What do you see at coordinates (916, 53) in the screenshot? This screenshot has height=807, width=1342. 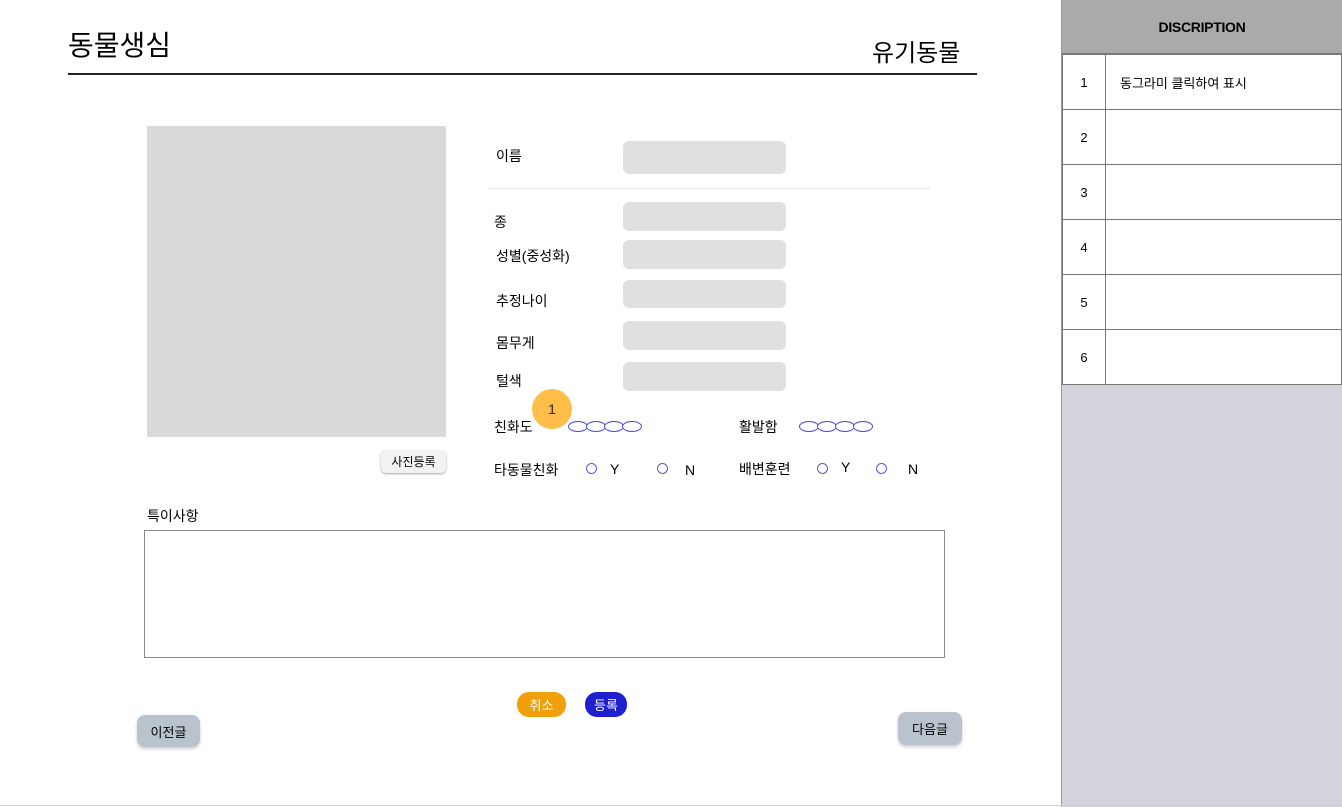 I see `page-category: 유기동물` at bounding box center [916, 53].